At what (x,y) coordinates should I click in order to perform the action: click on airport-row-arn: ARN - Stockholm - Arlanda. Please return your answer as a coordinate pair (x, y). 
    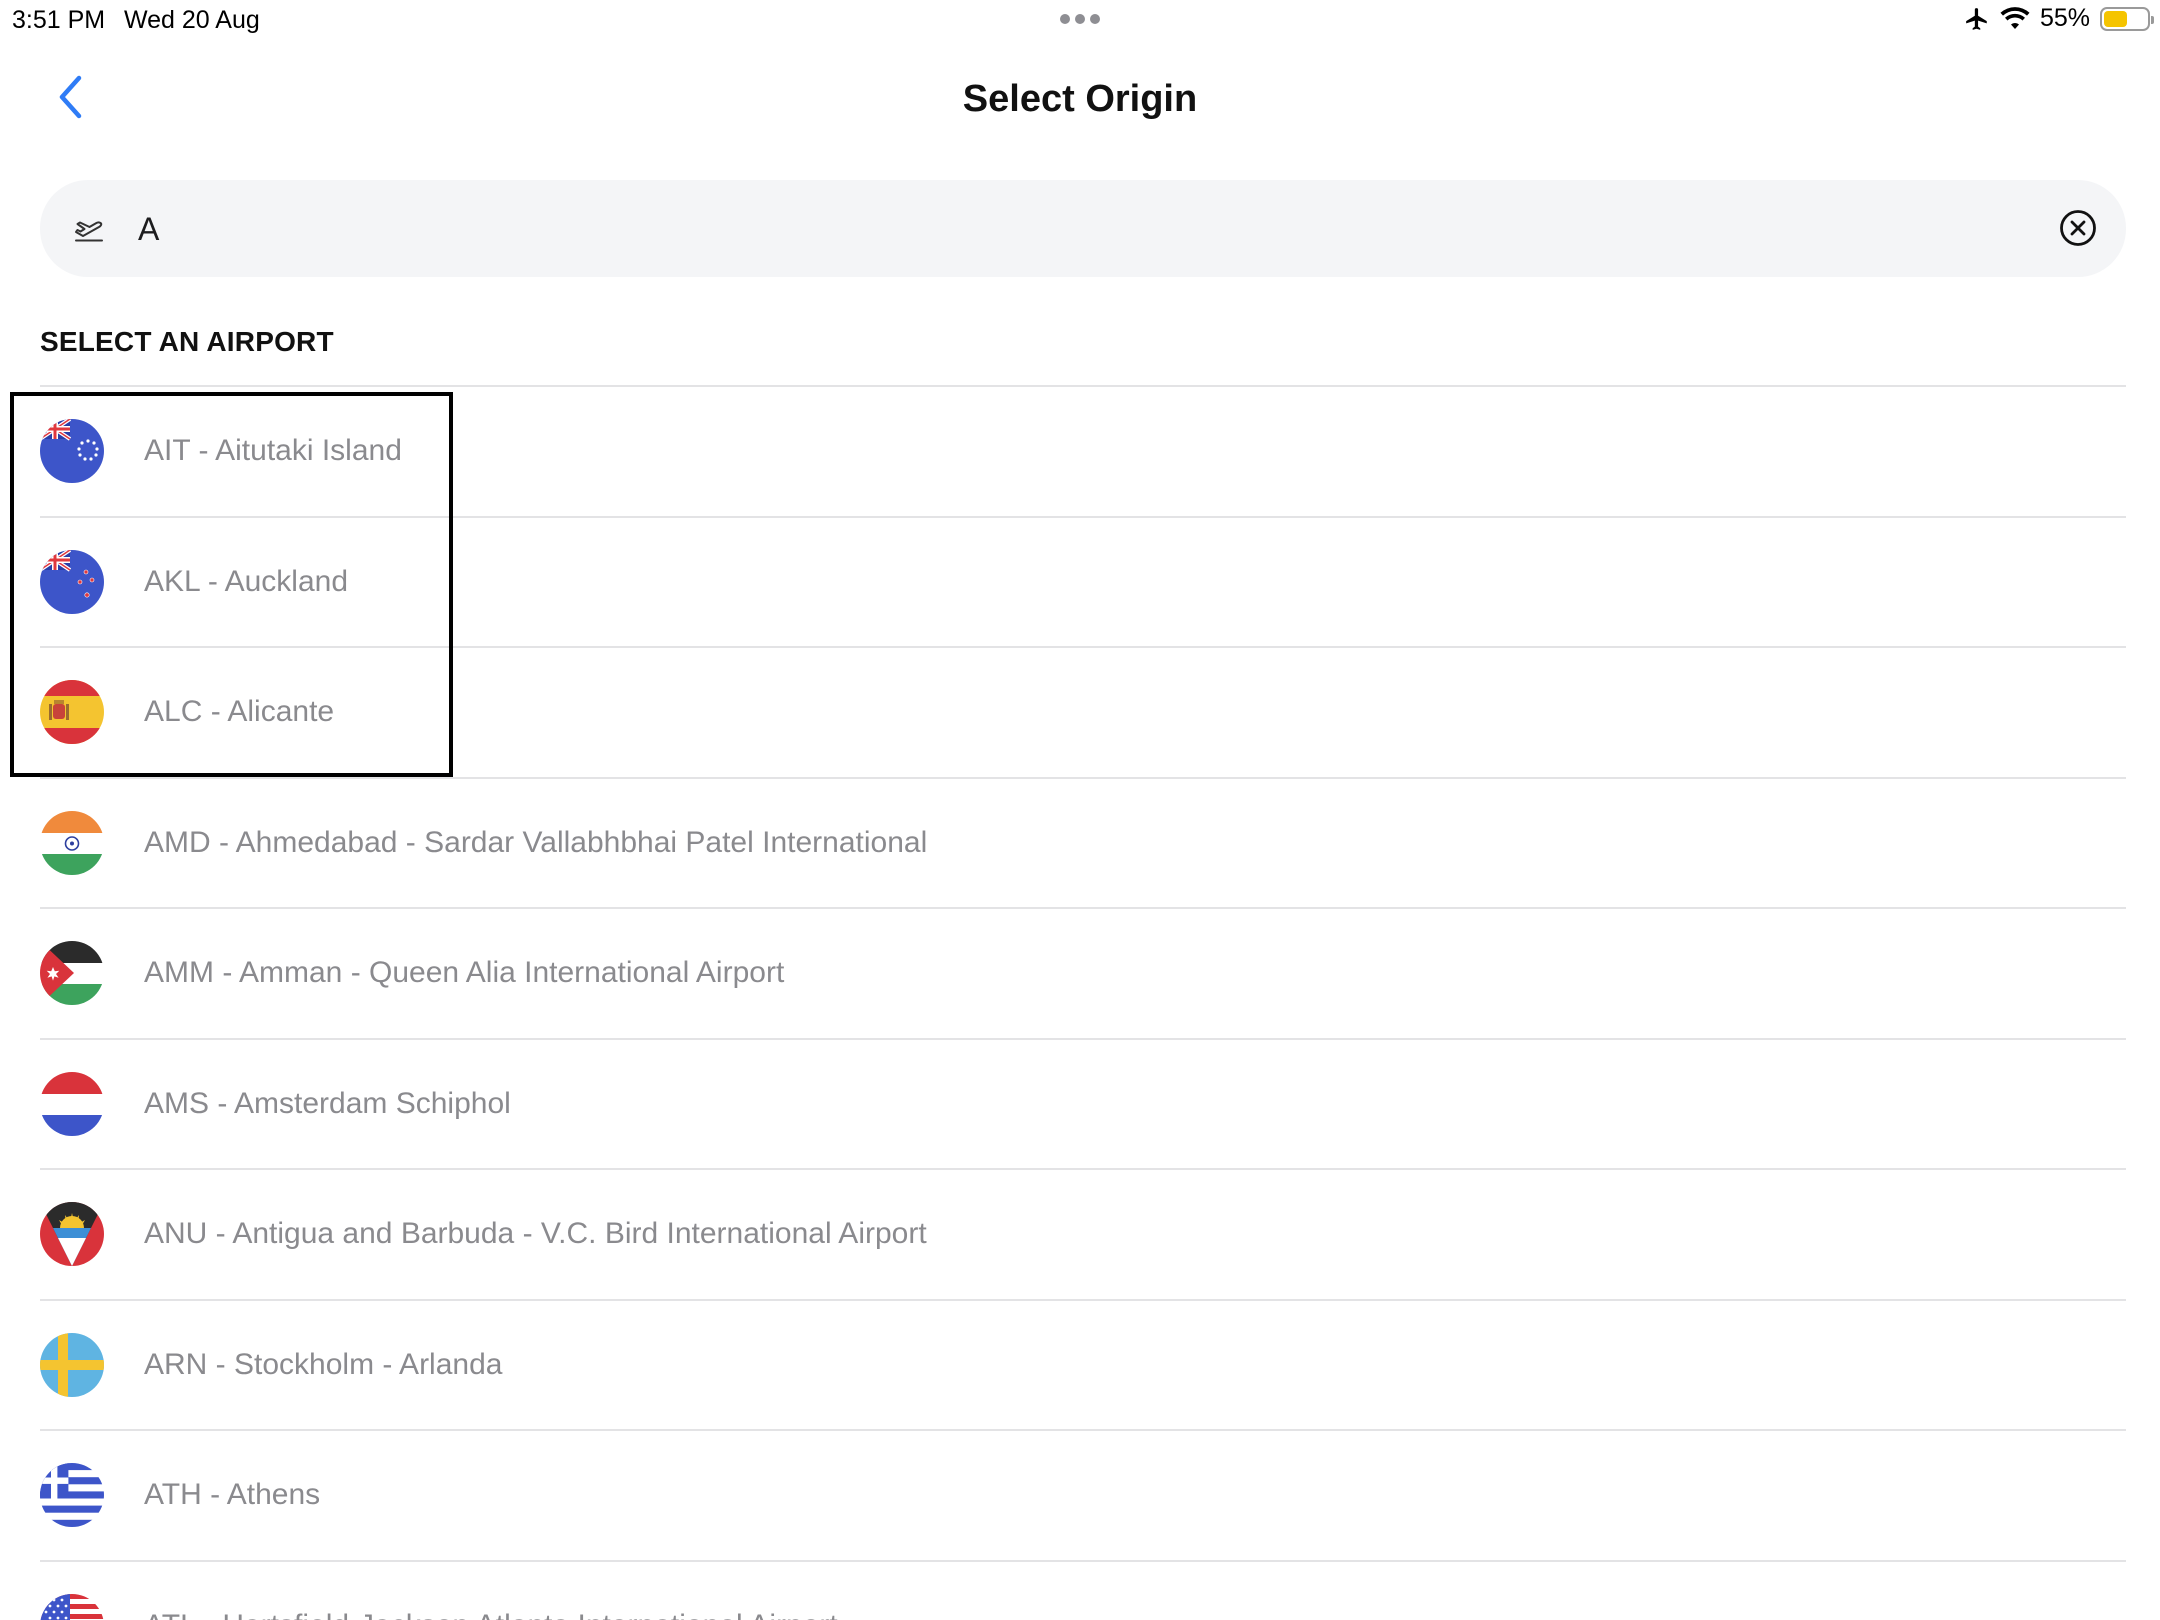
    Looking at the image, I should click on (1083, 1364).